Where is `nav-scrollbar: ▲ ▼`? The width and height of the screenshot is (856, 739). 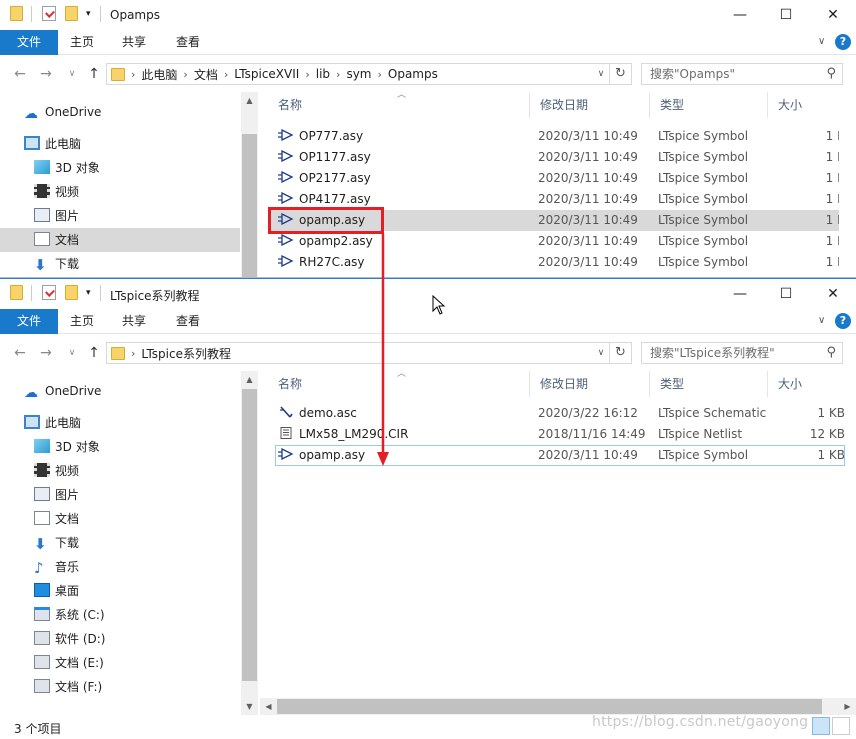 nav-scrollbar: ▲ ▼ is located at coordinates (249, 543).